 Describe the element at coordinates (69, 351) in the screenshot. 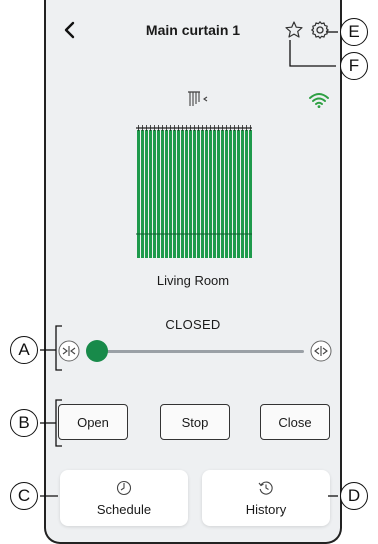

I see `slider-close-icon` at that location.